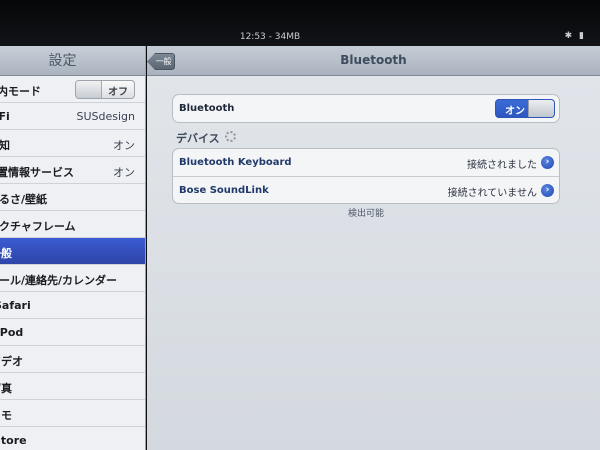  What do you see at coordinates (366, 162) in the screenshot?
I see `device-row: Bluetooth Keyboard 接続されました ›` at bounding box center [366, 162].